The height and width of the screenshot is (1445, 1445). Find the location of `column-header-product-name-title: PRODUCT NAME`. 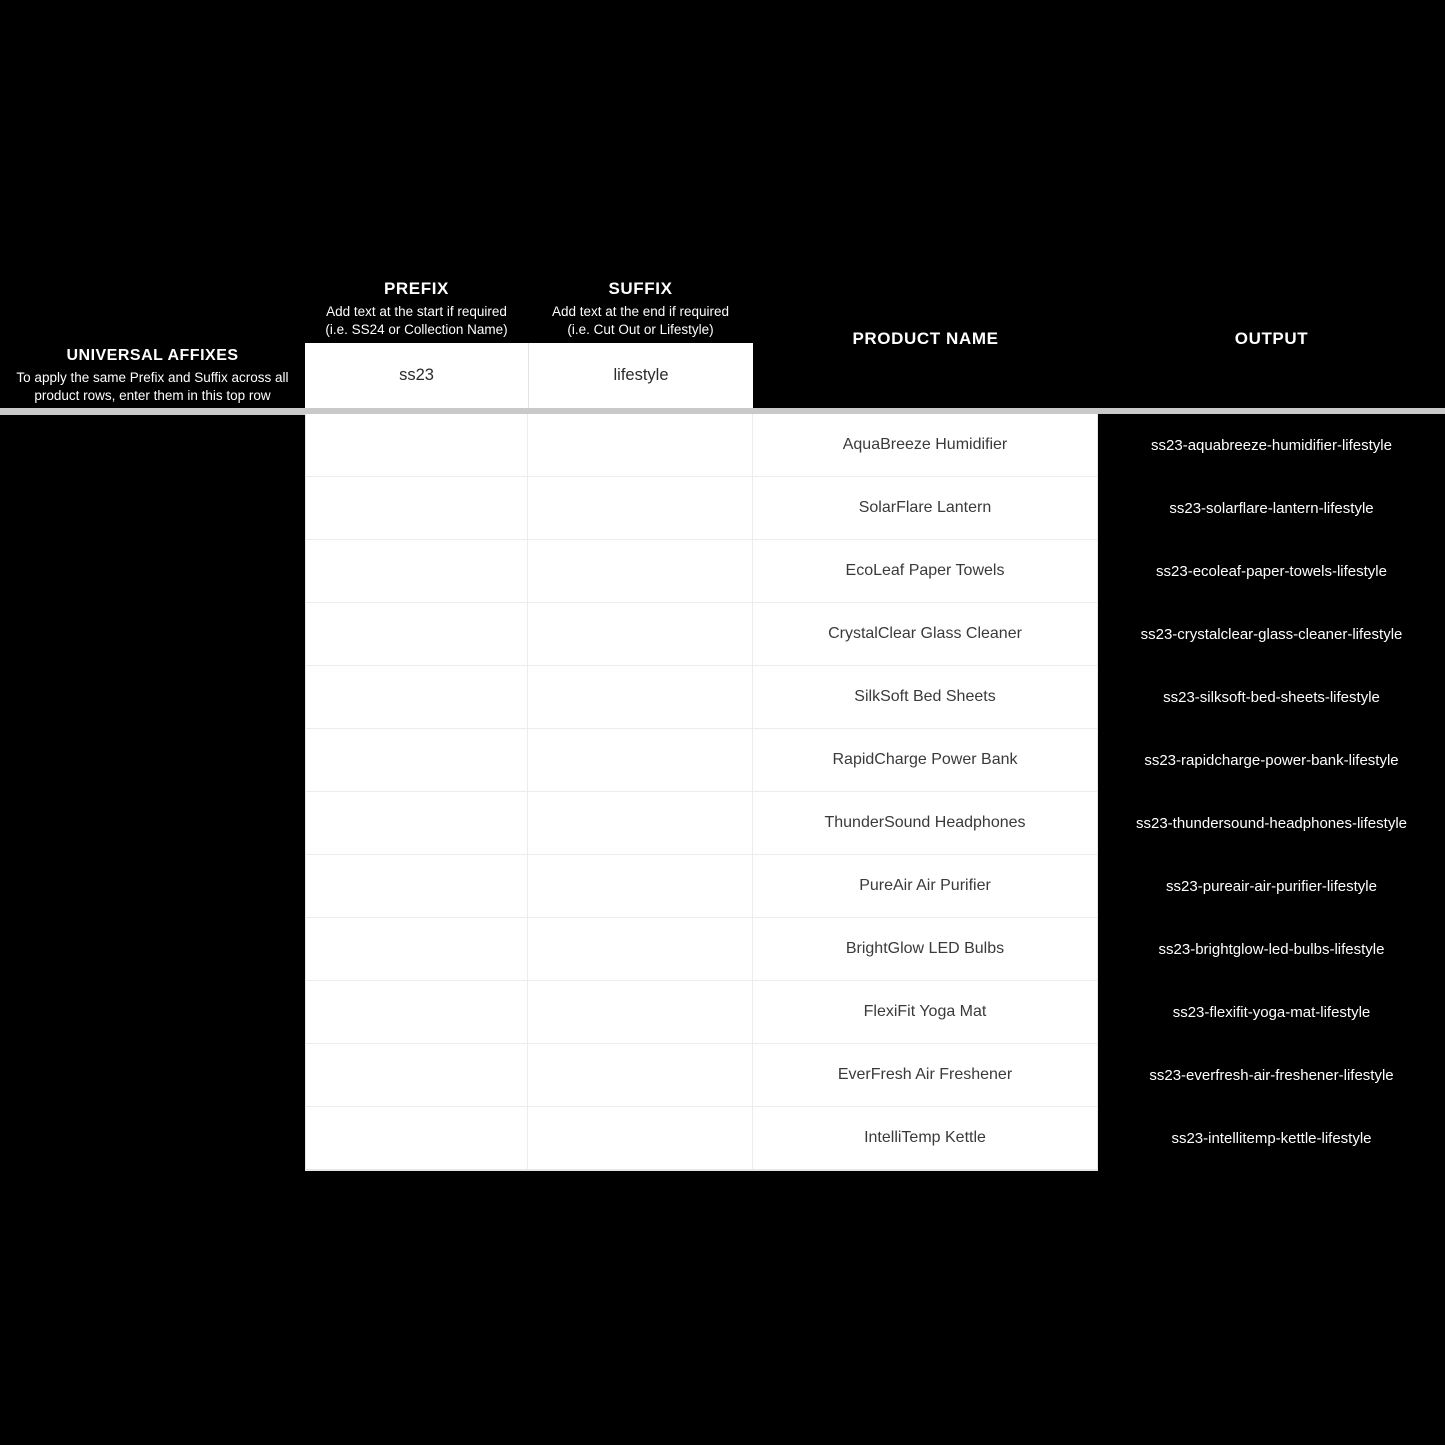

column-header-product-name-title: PRODUCT NAME is located at coordinates (925, 338).